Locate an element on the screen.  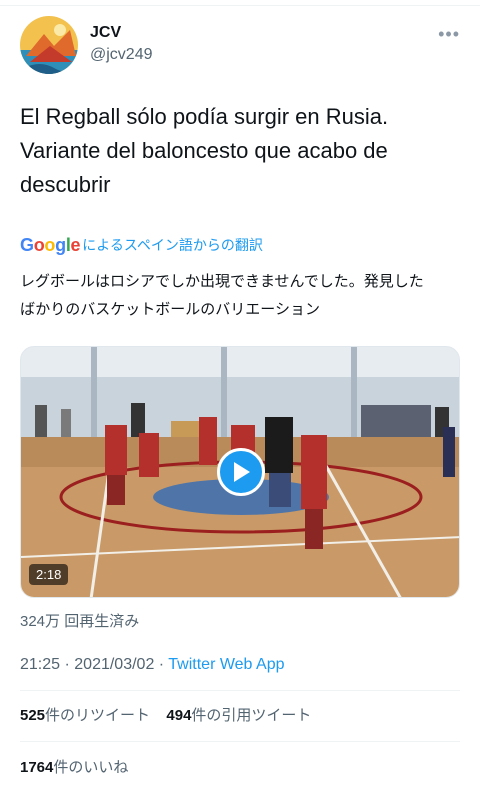
tweet-text-line: El Regball sólo podía surgir en Rusia. is located at coordinates (204, 116).